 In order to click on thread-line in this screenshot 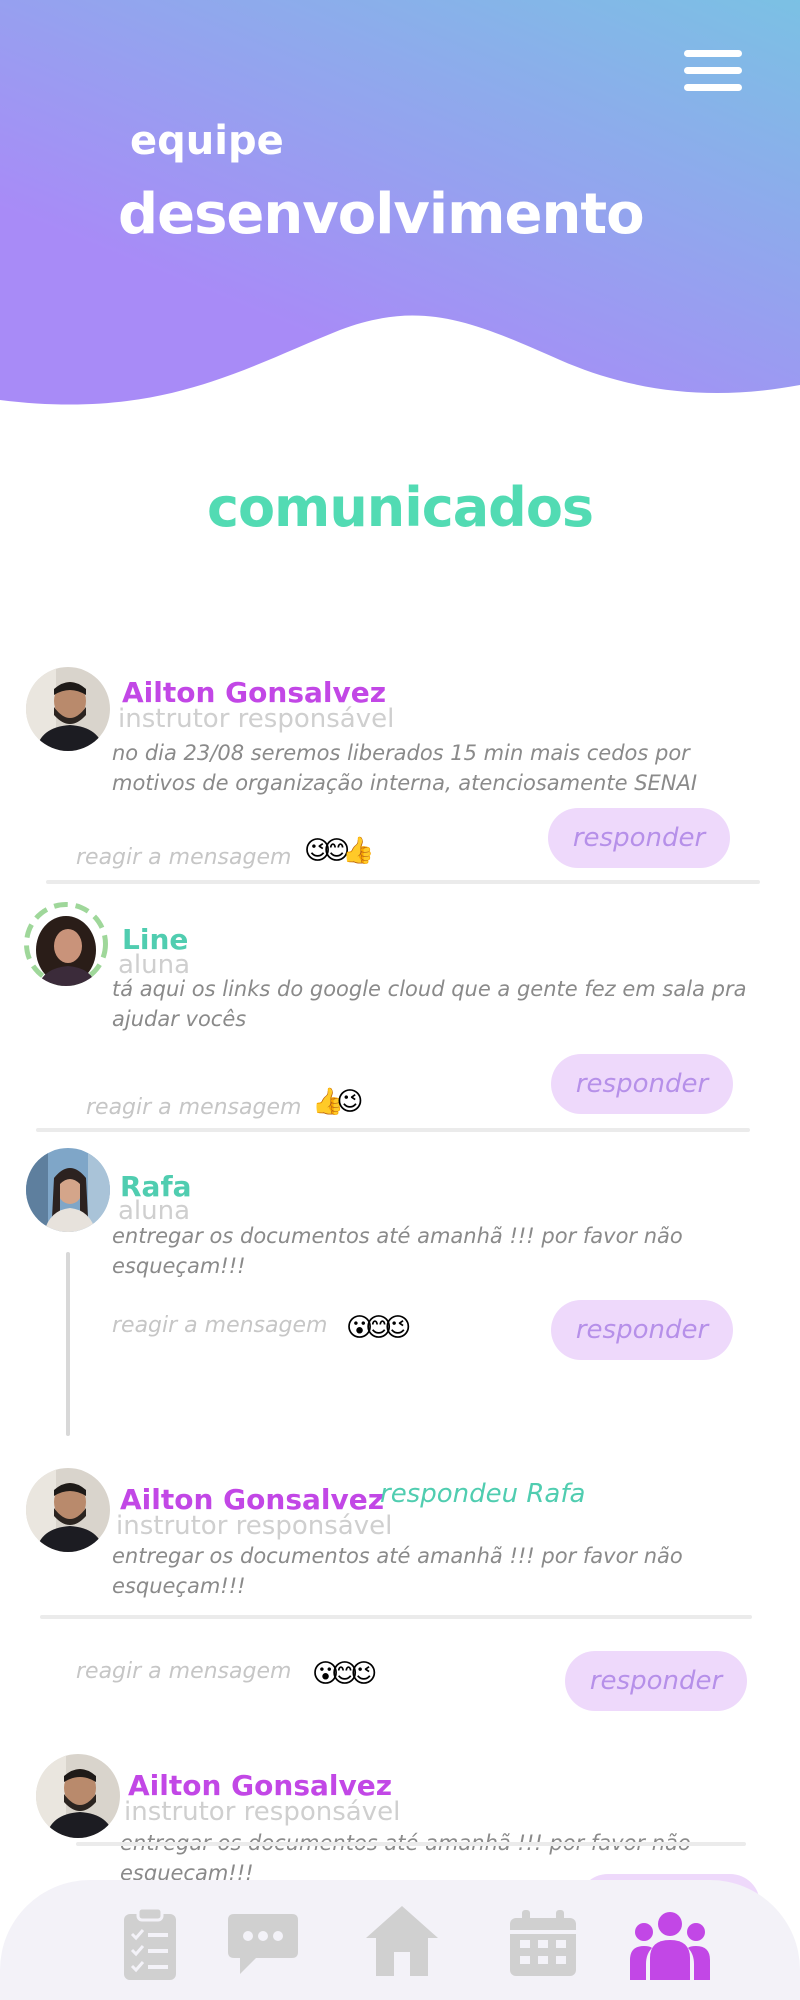, I will do `click(68, 1344)`.